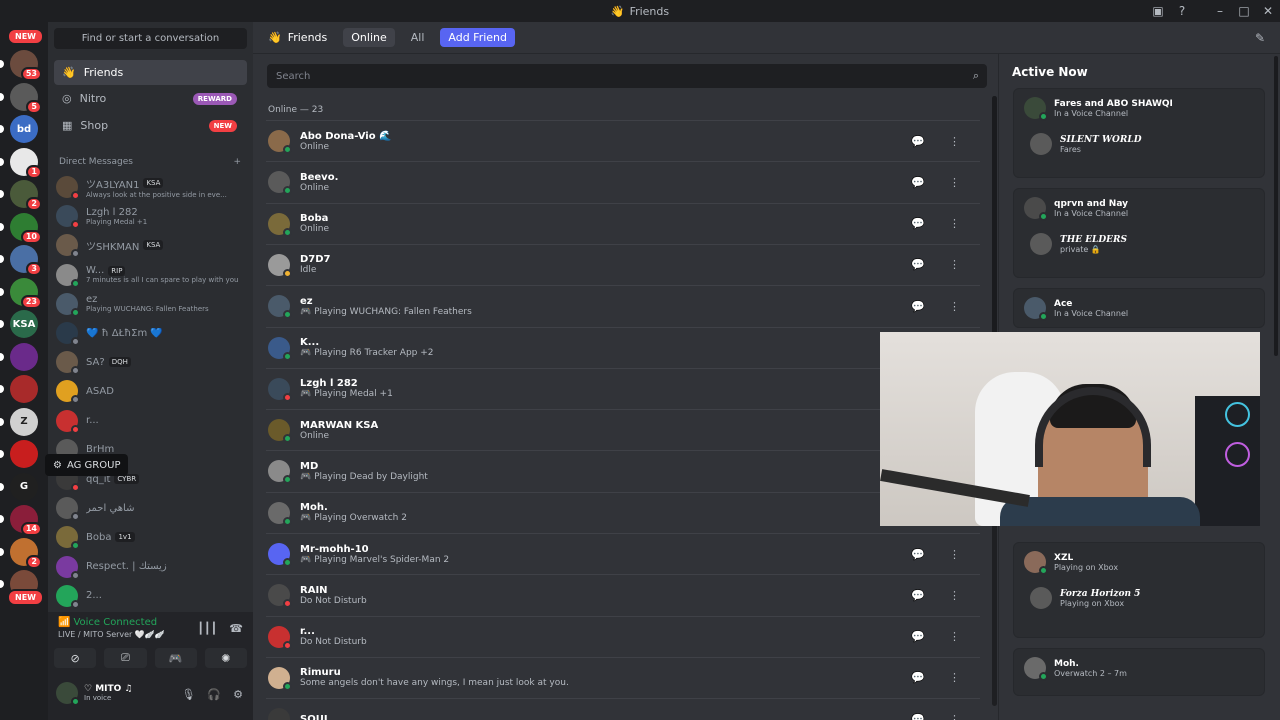  I want to click on activity-button: 🎮, so click(175, 658).